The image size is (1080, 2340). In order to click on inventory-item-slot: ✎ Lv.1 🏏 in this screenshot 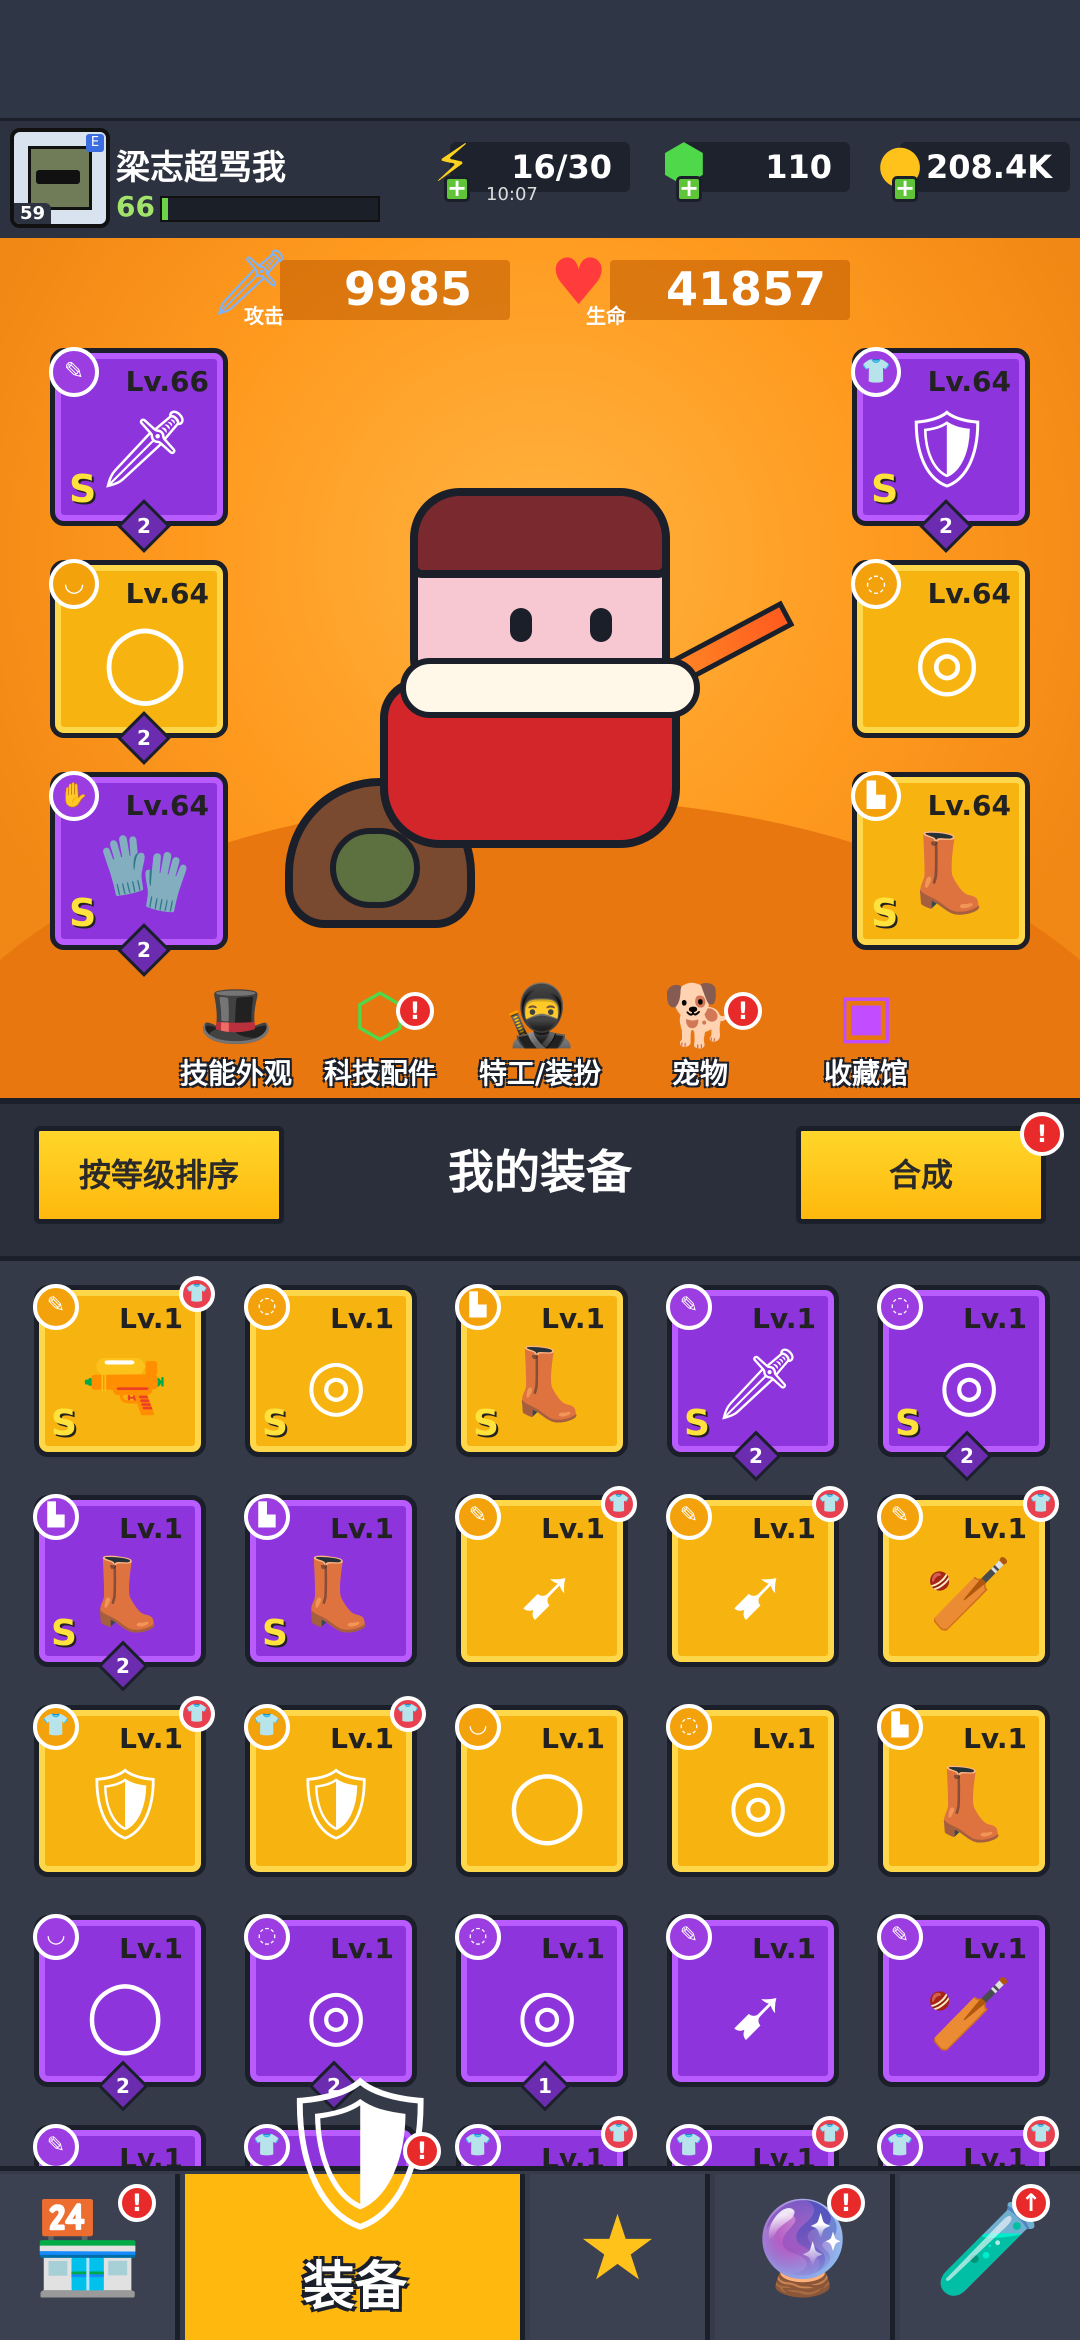, I will do `click(963, 2000)`.